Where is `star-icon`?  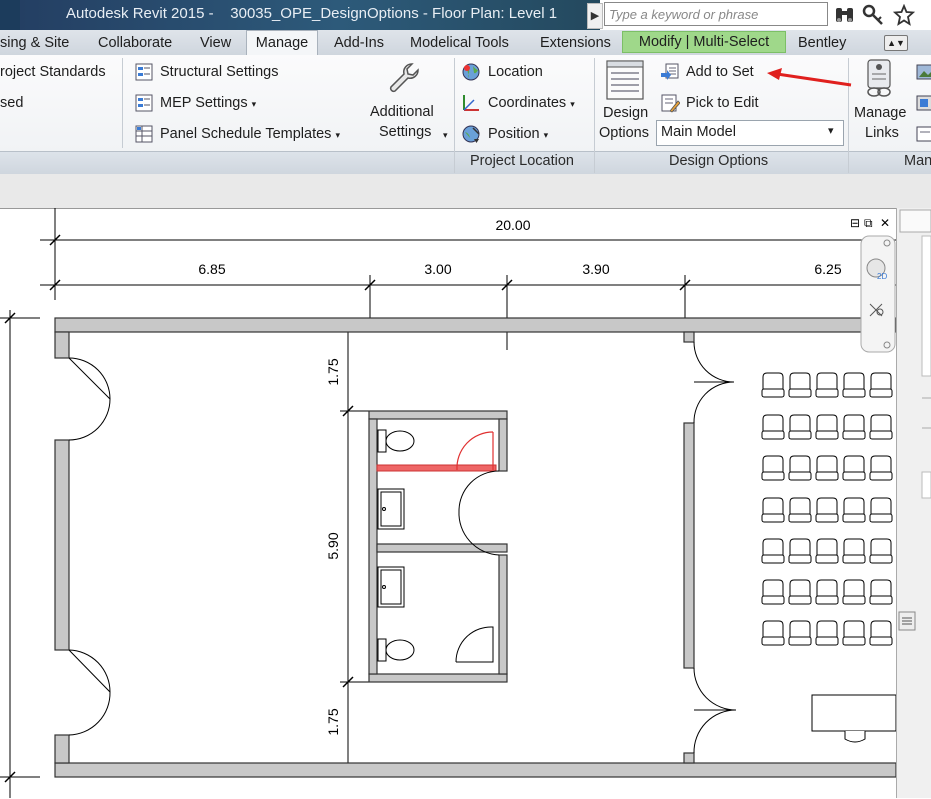 star-icon is located at coordinates (904, 15).